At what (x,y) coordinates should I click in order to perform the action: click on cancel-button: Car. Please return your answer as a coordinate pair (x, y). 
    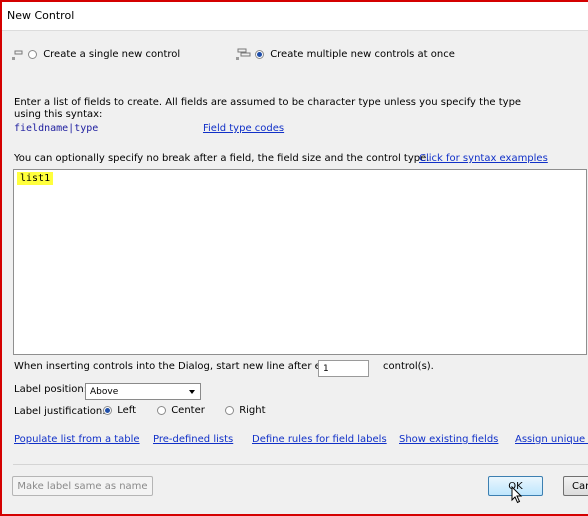
    Looking at the image, I should click on (575, 486).